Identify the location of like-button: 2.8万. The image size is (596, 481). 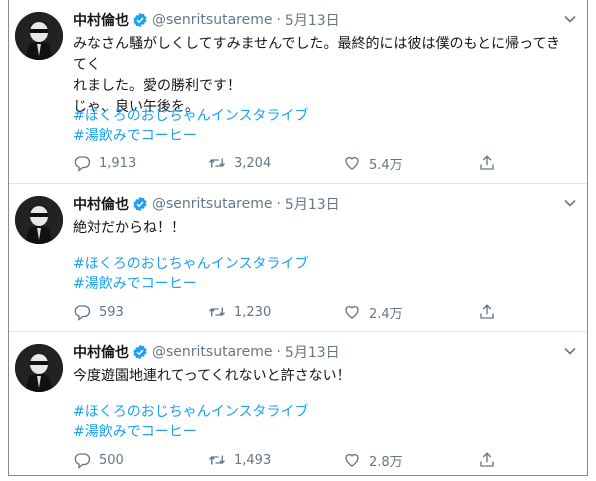
(410, 460).